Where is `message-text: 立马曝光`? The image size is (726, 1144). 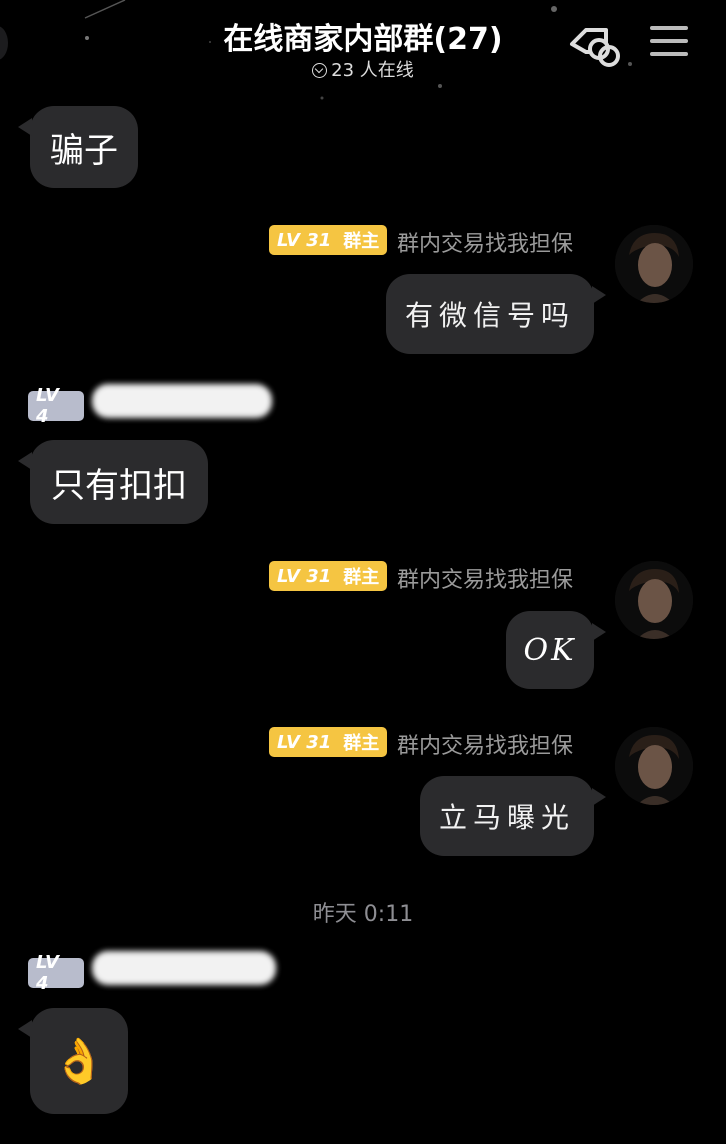
message-text: 立马曝光 is located at coordinates (506, 817).